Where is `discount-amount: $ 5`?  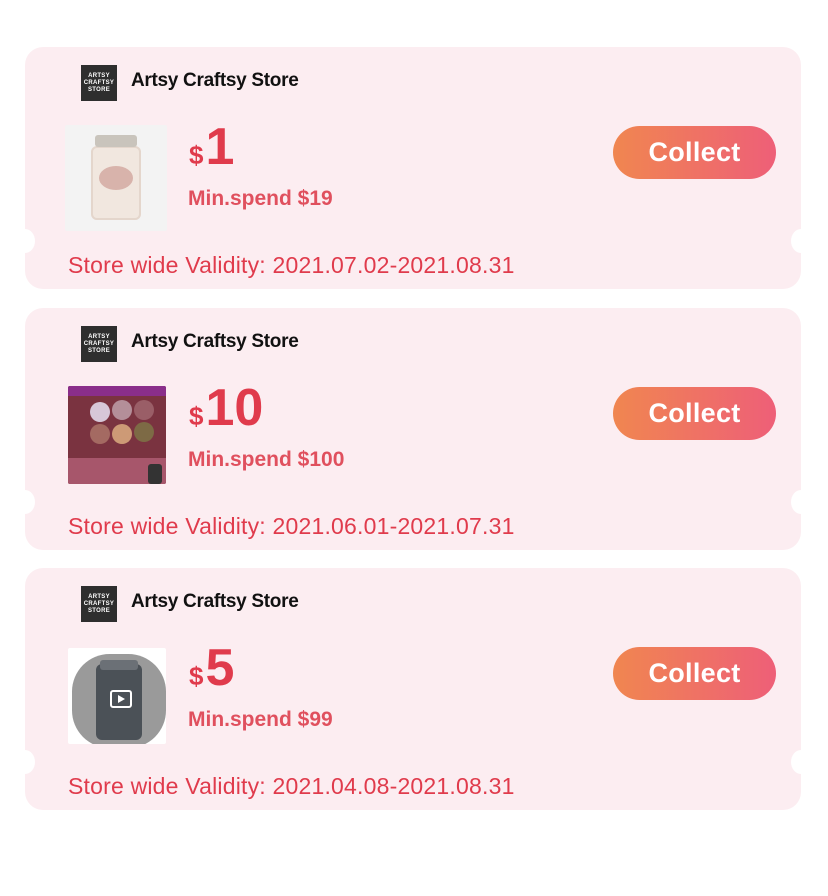
discount-amount: $ 5 is located at coordinates (212, 668).